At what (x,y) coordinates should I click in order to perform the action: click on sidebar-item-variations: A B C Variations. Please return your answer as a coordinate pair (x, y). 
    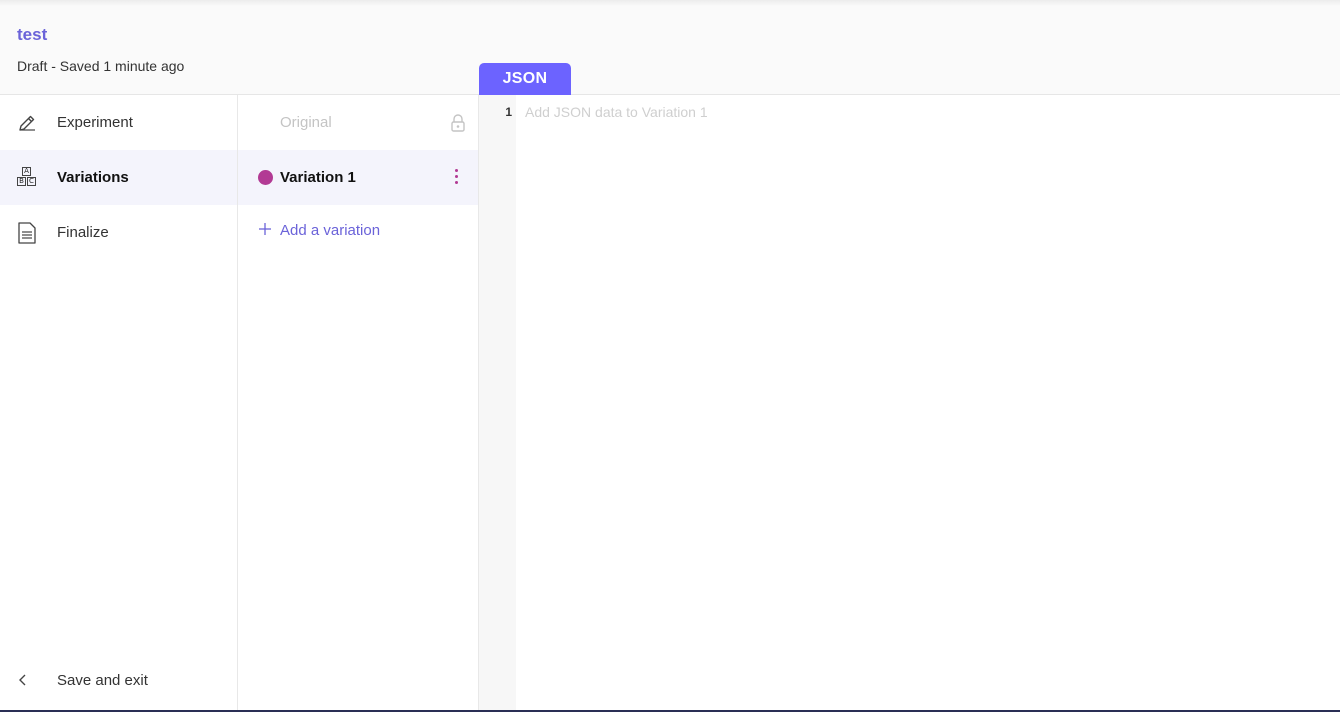
    Looking at the image, I should click on (118, 177).